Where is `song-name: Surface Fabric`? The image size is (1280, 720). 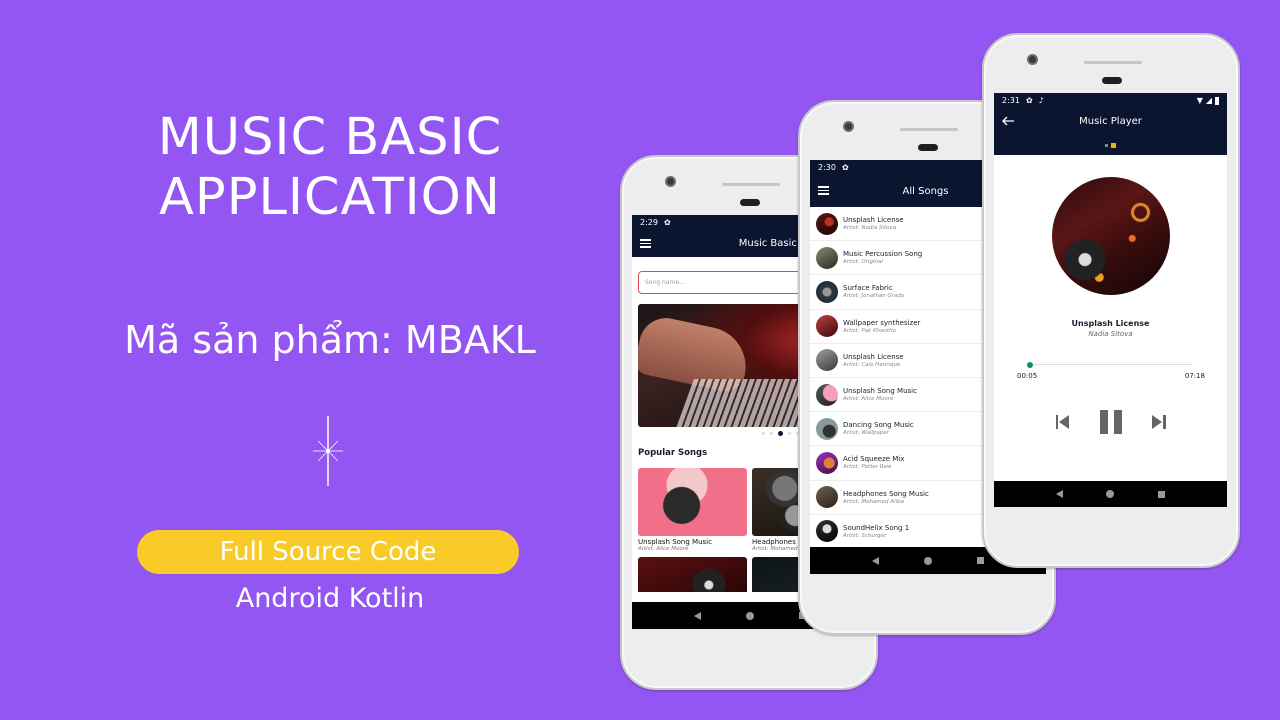 song-name: Surface Fabric is located at coordinates (868, 288).